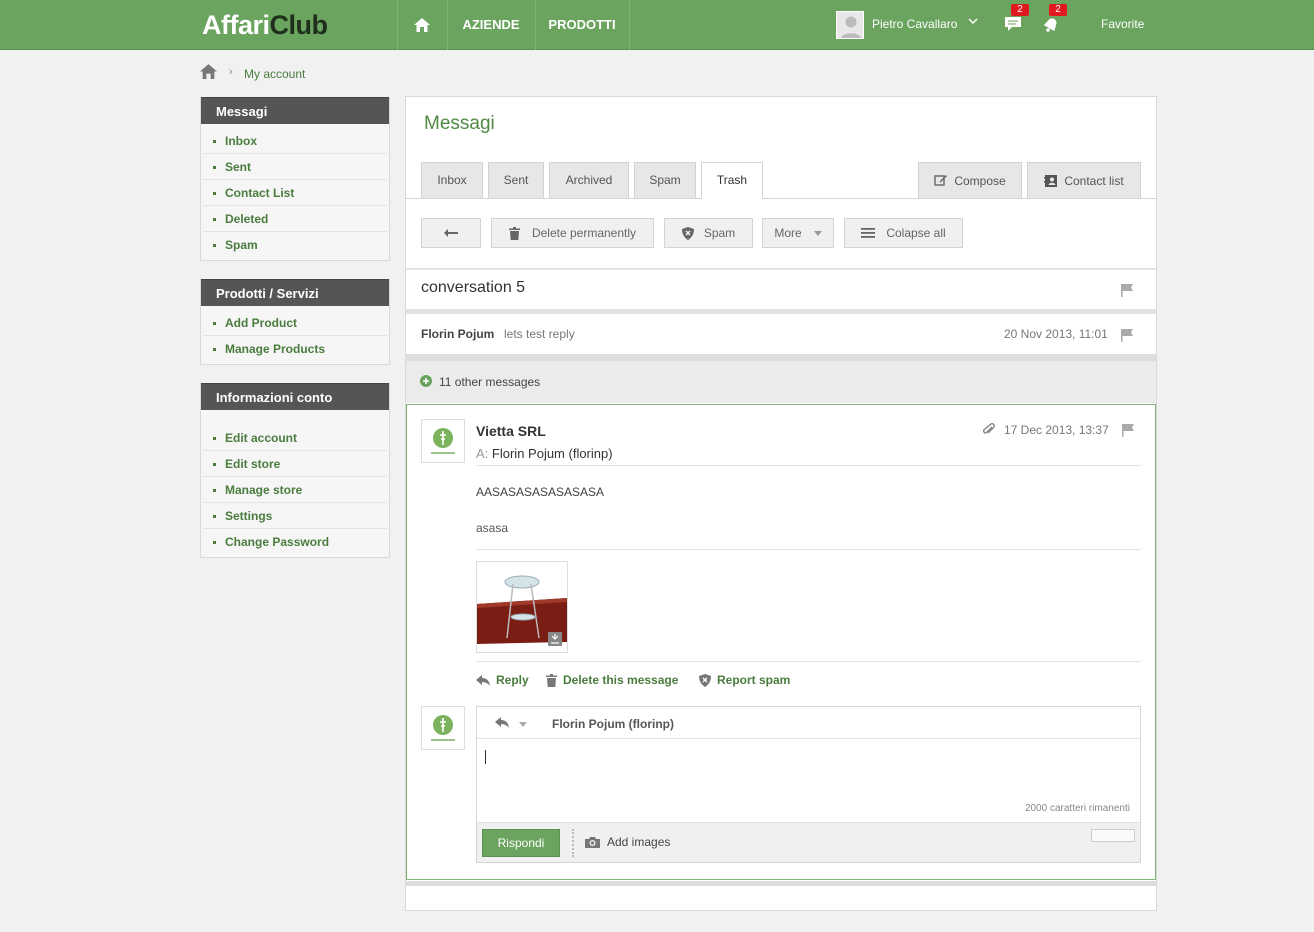 The height and width of the screenshot is (932, 1314). Describe the element at coordinates (754, 680) in the screenshot. I see `report-spam-label: Report spam` at that location.